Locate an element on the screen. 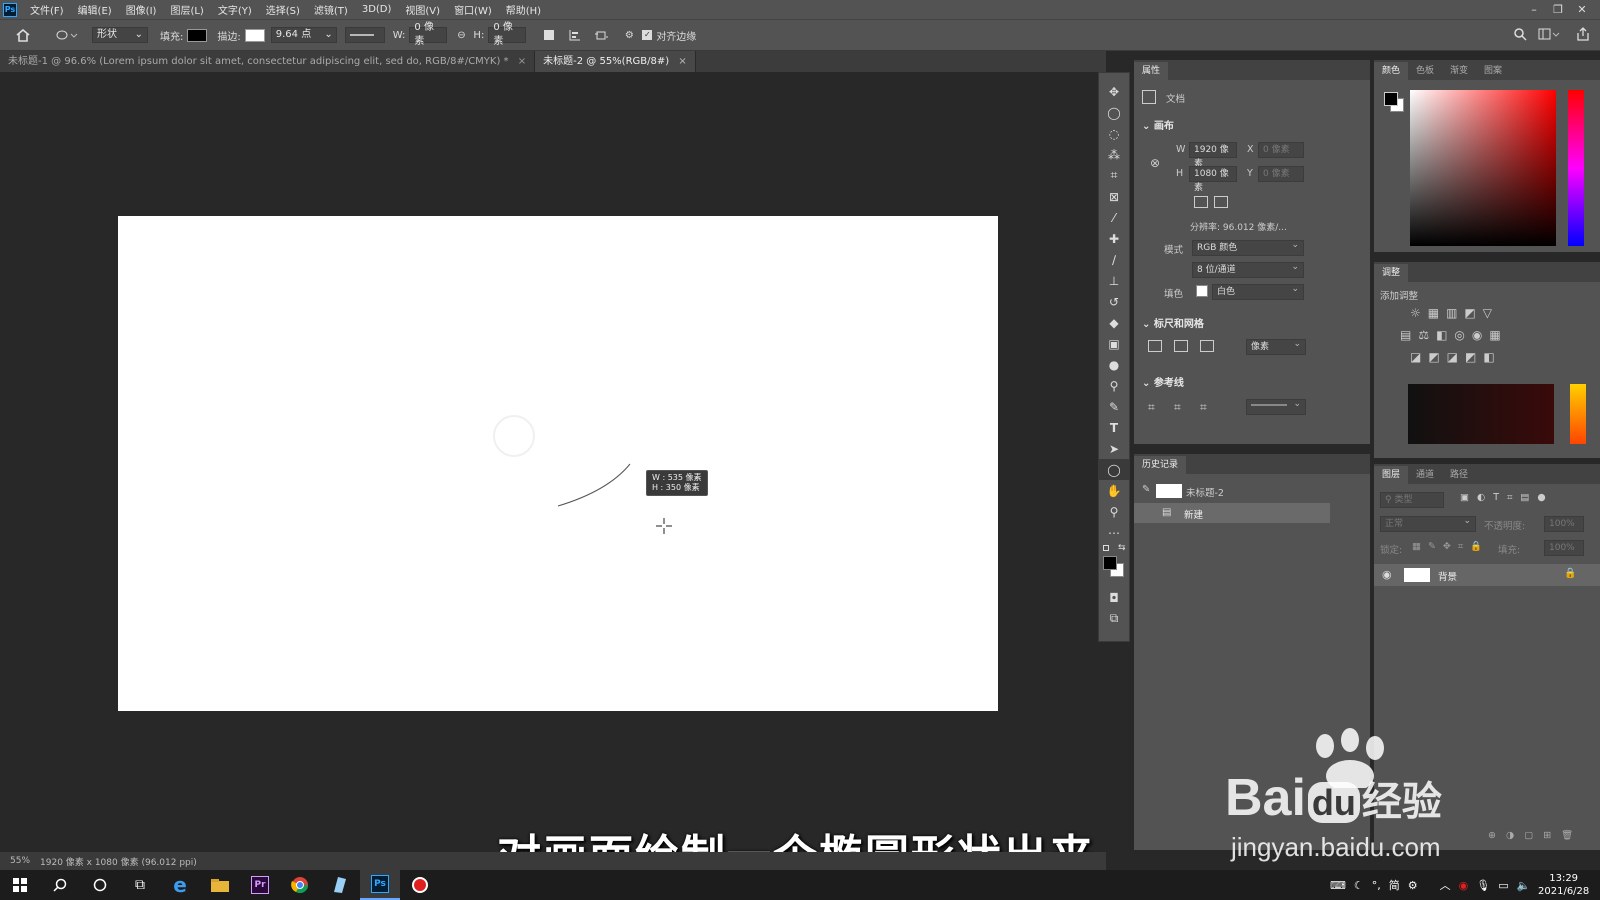 The image size is (1600, 900). notes-app-icon is located at coordinates (340, 885).